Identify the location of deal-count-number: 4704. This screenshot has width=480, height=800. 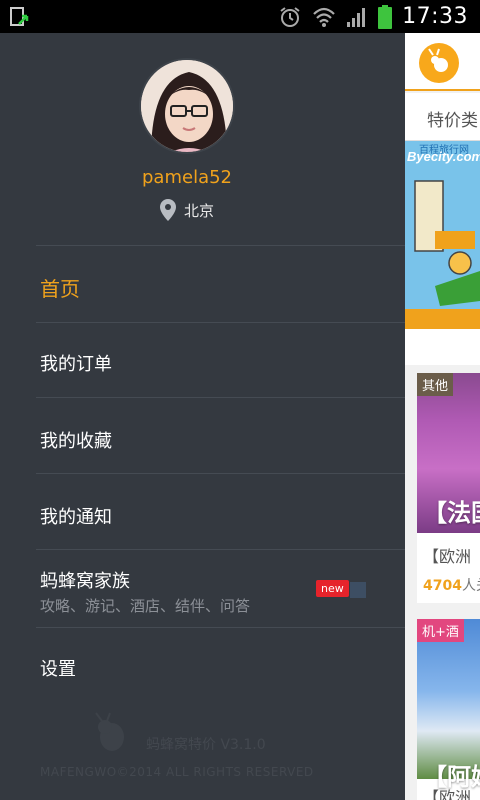
(442, 586).